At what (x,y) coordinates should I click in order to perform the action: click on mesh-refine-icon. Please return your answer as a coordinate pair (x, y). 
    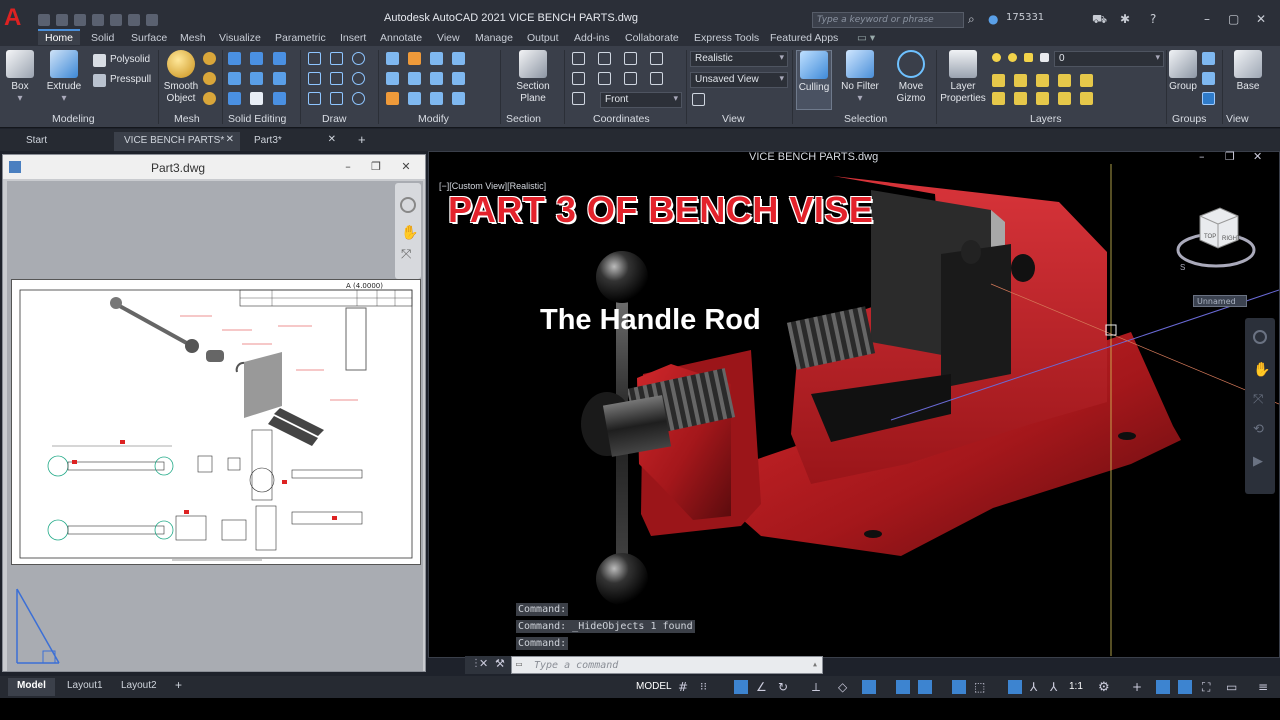
    Looking at the image, I should click on (209, 78).